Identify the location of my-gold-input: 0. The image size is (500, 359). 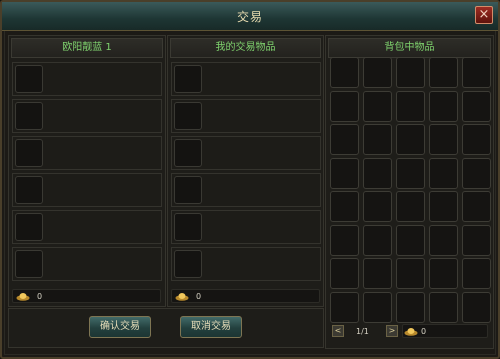
(245, 296).